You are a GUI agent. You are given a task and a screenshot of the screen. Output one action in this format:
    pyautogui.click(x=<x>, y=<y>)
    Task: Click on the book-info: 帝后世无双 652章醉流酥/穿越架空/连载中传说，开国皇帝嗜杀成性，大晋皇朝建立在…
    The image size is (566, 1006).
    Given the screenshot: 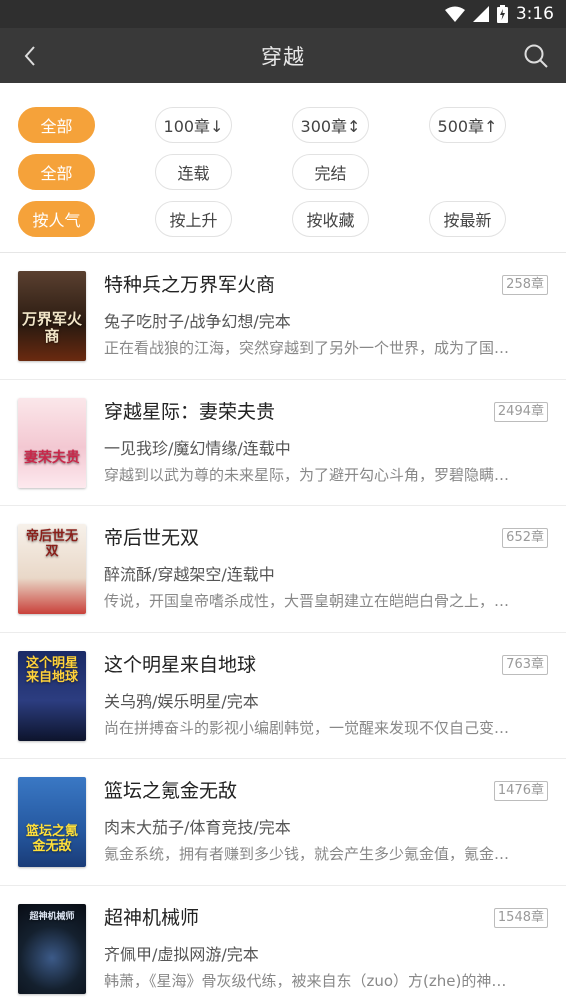 What is the action you would take?
    pyautogui.click(x=326, y=578)
    